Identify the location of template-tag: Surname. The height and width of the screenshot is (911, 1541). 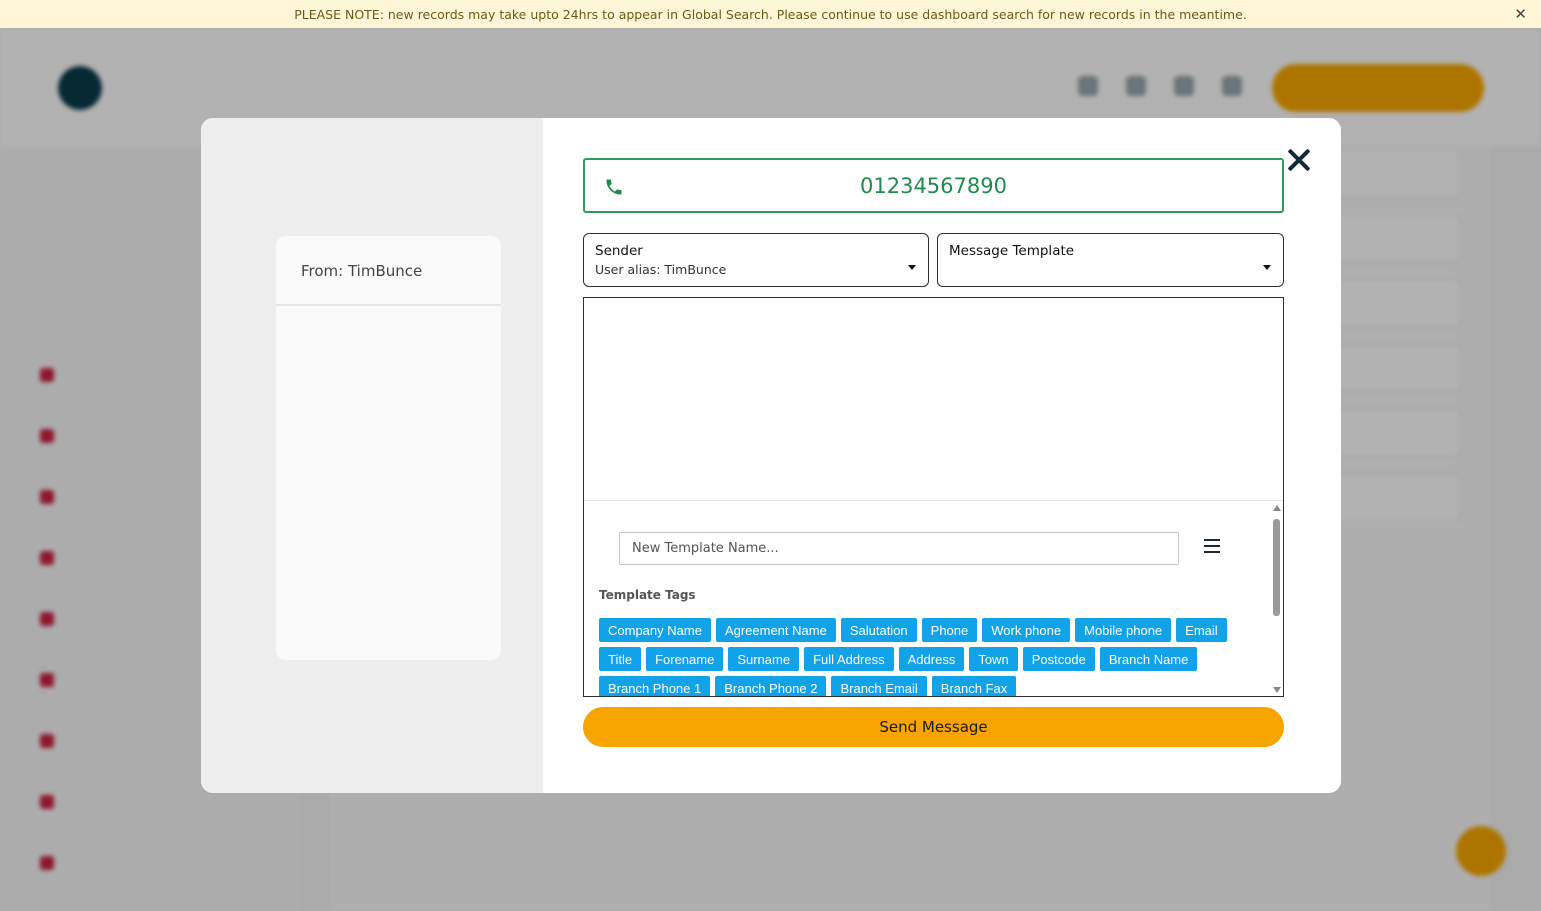
(764, 659).